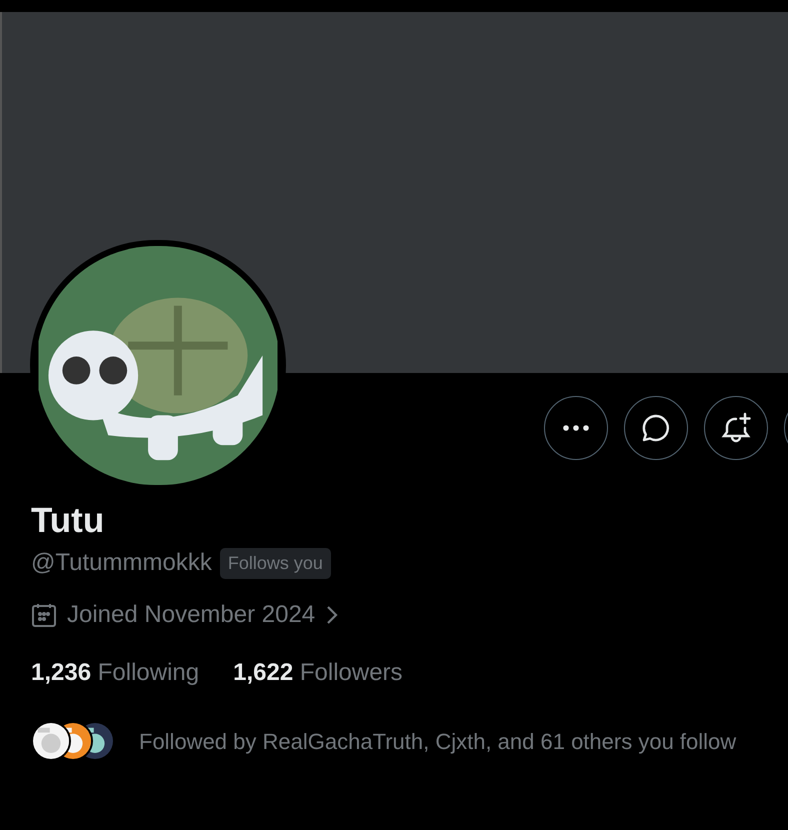  I want to click on calendar-icon, so click(44, 615).